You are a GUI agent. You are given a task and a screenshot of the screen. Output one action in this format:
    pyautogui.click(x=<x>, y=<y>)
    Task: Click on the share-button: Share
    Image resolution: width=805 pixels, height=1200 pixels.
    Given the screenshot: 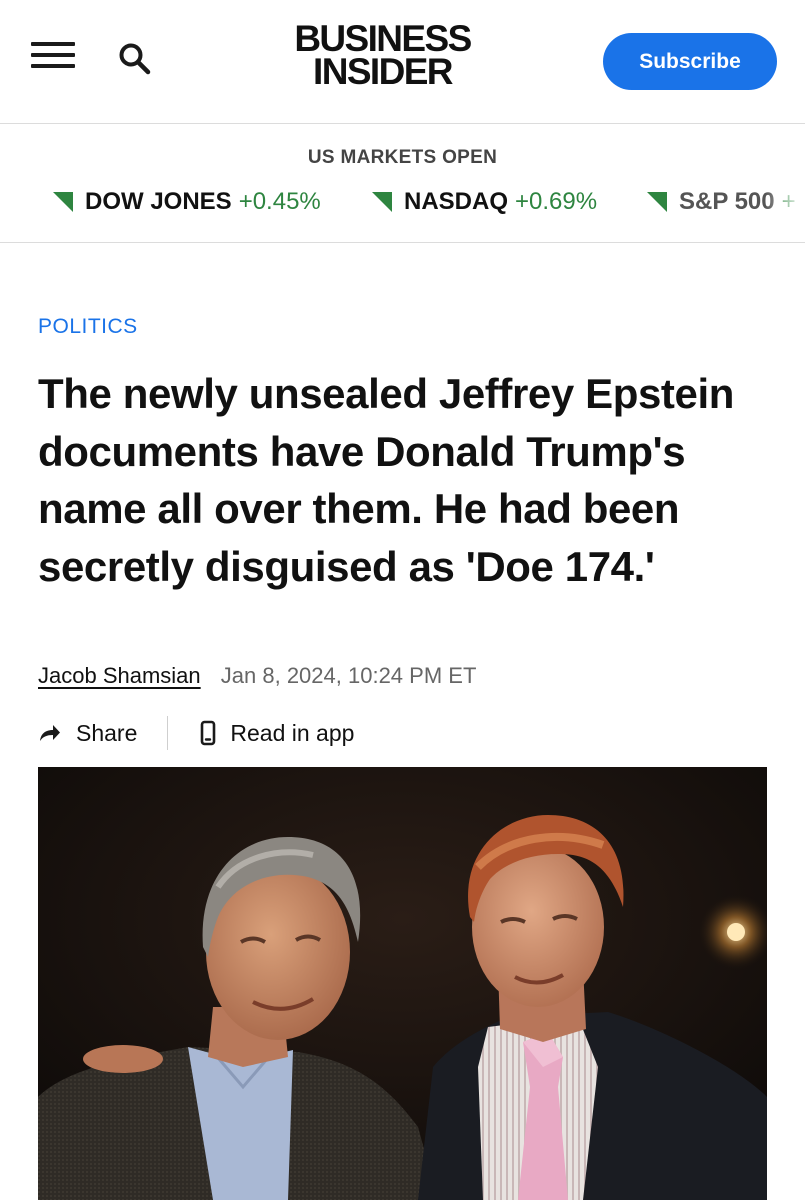 What is the action you would take?
    pyautogui.click(x=87, y=733)
    